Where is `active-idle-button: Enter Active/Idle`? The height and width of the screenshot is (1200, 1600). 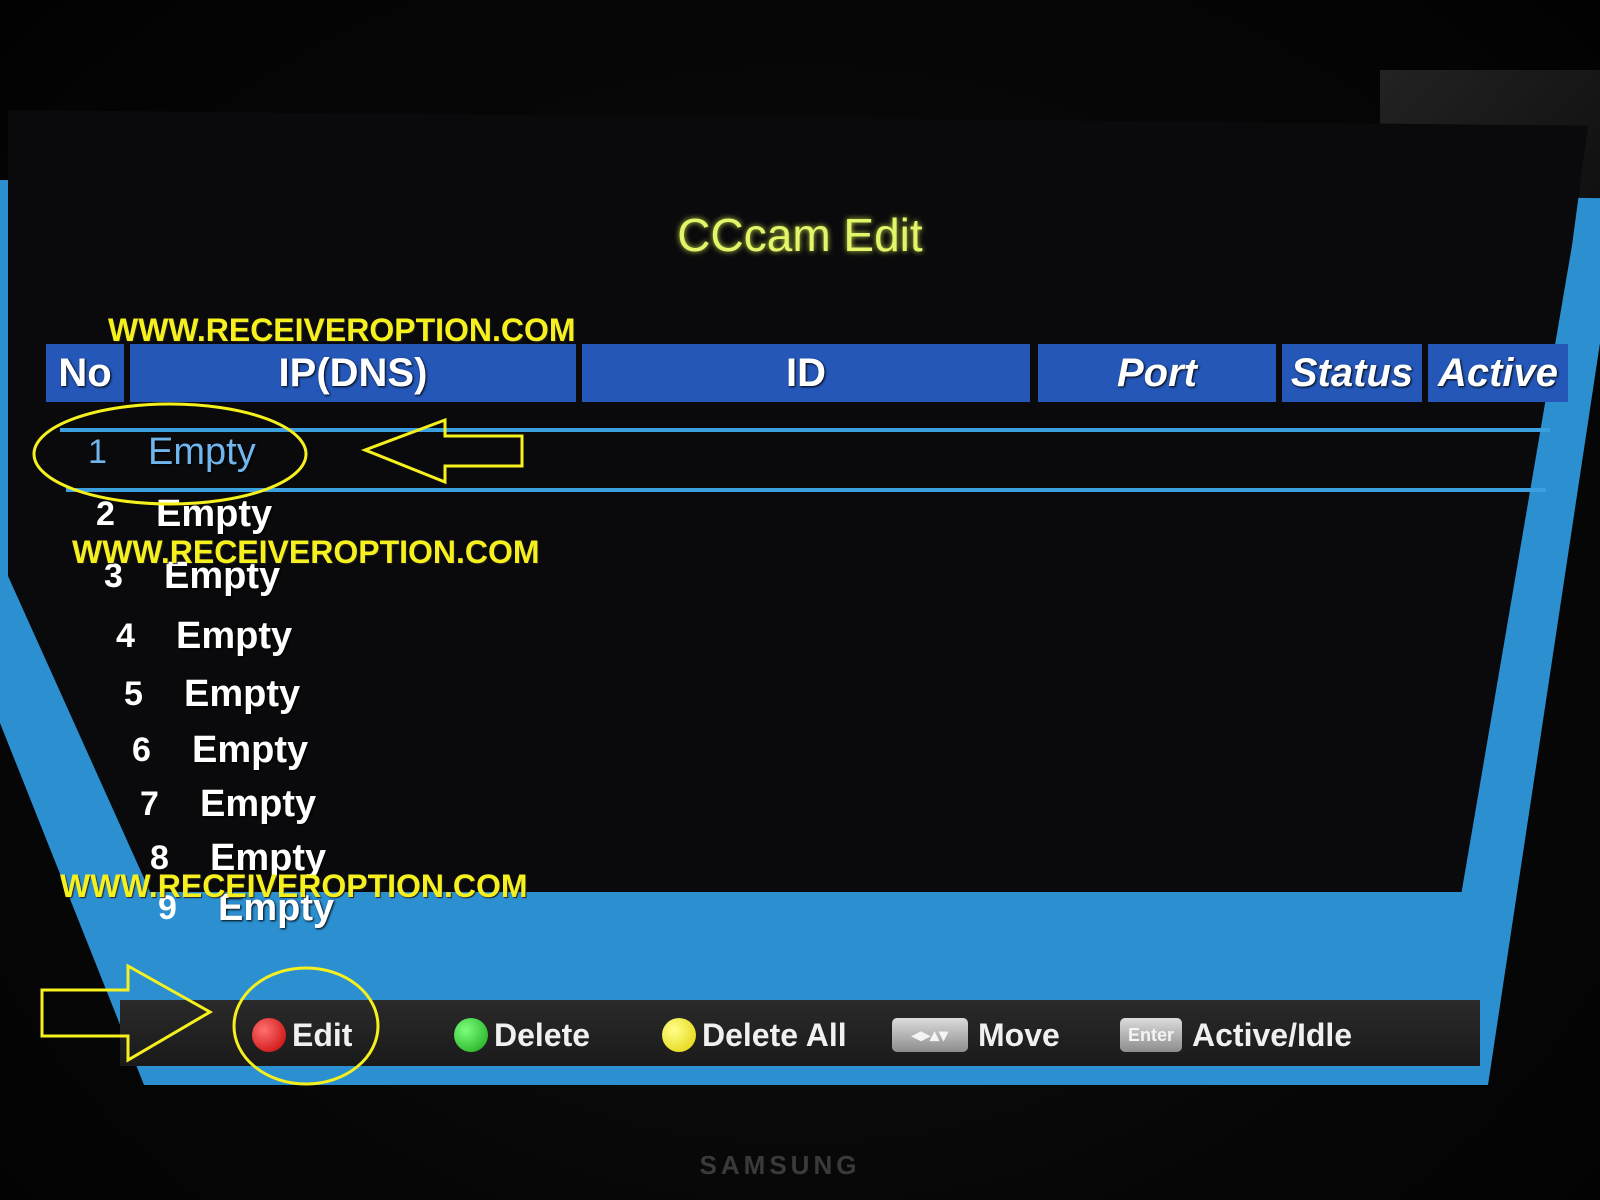
active-idle-button: Enter Active/Idle is located at coordinates (1236, 1035).